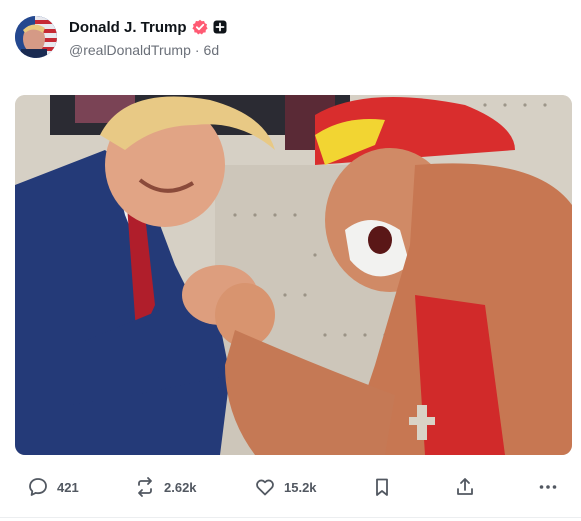  I want to click on repost-count: 2.62k, so click(180, 487).